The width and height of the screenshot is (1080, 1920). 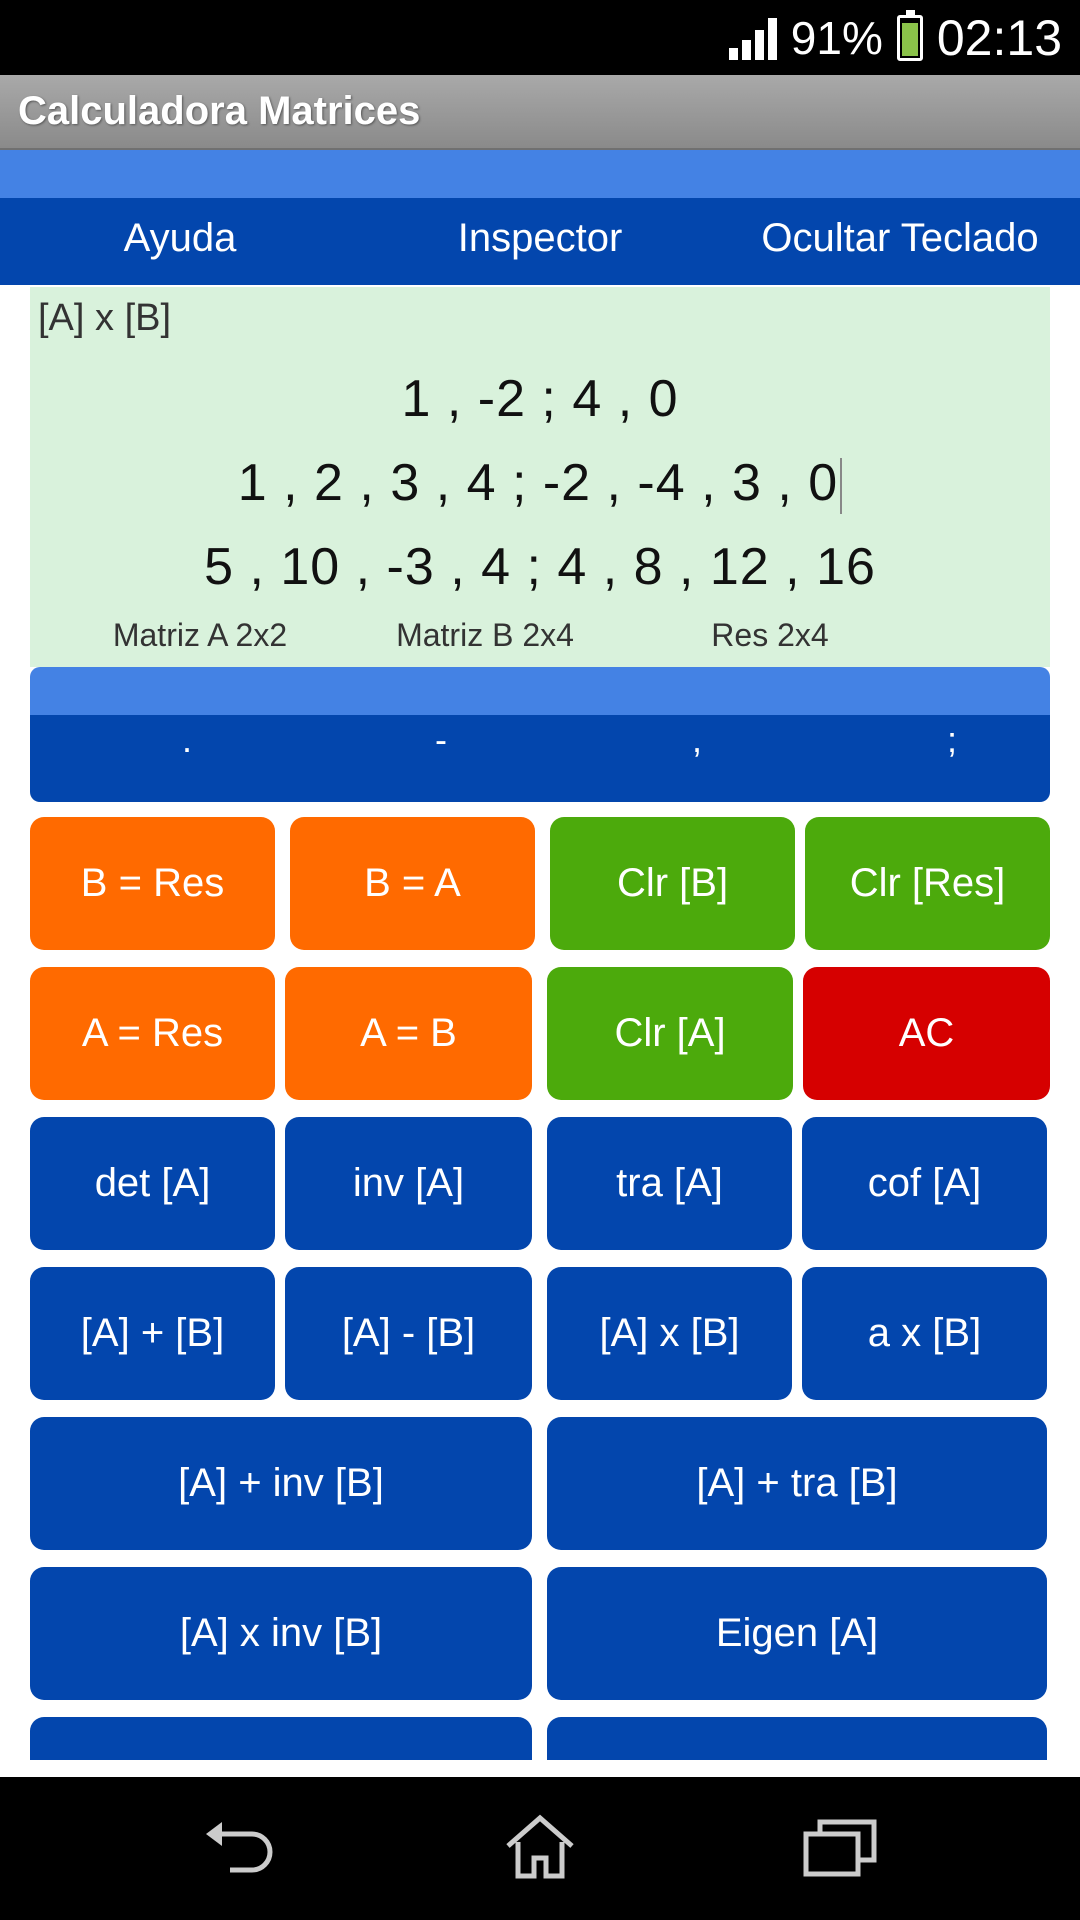 I want to click on semicolon-key: ;, so click(x=952, y=755).